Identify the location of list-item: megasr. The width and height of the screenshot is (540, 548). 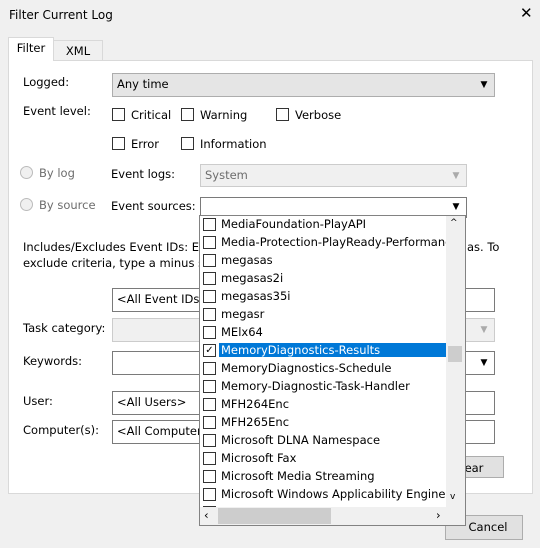
(324, 315).